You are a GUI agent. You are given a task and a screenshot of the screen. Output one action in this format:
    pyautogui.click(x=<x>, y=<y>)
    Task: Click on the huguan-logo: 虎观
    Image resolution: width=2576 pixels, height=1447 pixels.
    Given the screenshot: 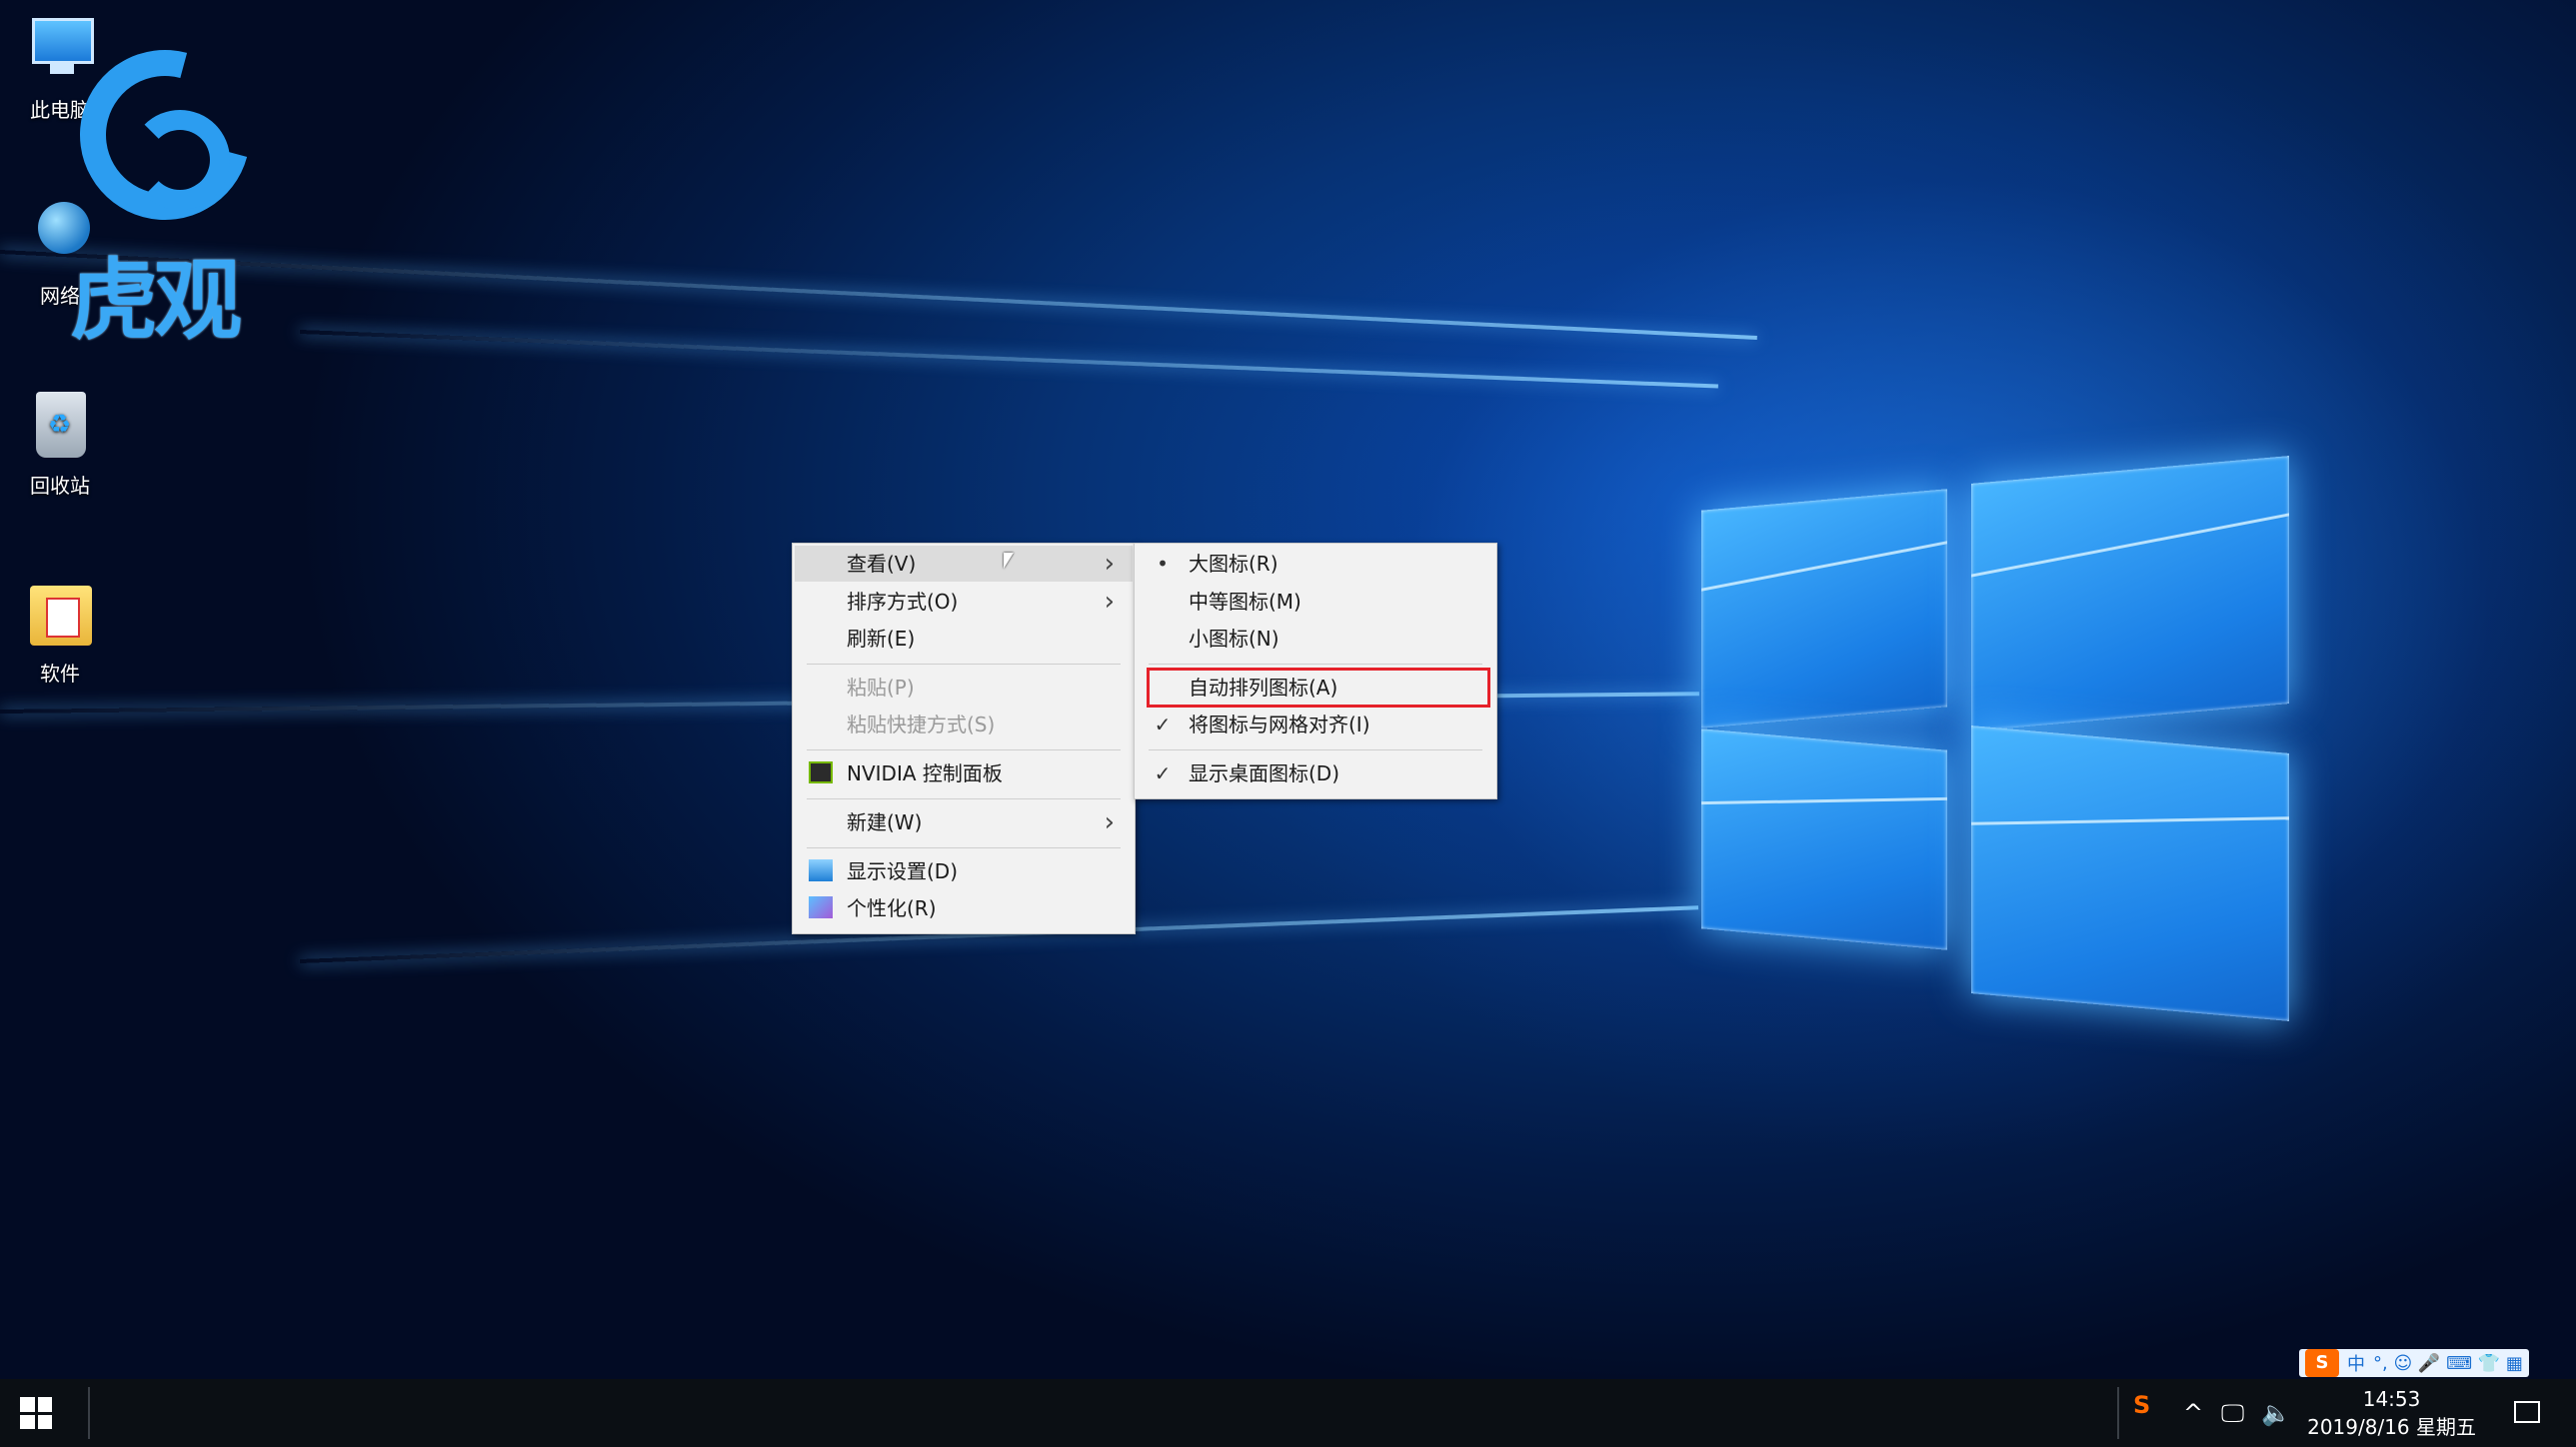 What is the action you would take?
    pyautogui.click(x=165, y=185)
    